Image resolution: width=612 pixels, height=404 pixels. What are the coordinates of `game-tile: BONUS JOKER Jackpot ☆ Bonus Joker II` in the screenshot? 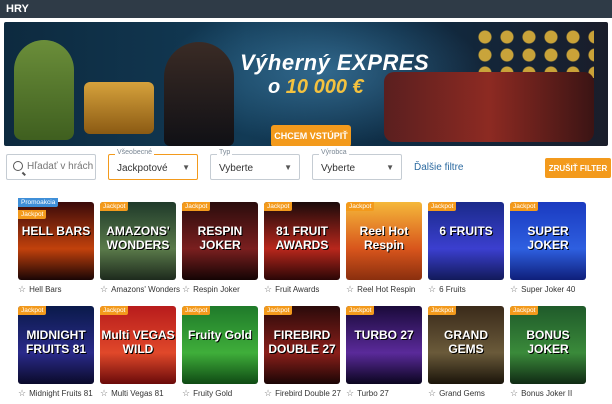 It's located at (548, 352).